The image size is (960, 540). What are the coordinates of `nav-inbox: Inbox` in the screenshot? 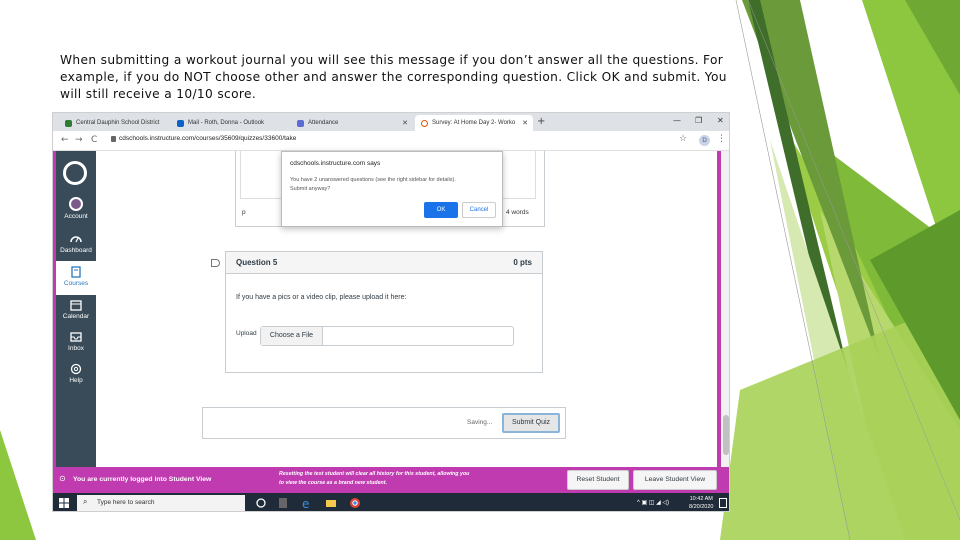 It's located at (76, 341).